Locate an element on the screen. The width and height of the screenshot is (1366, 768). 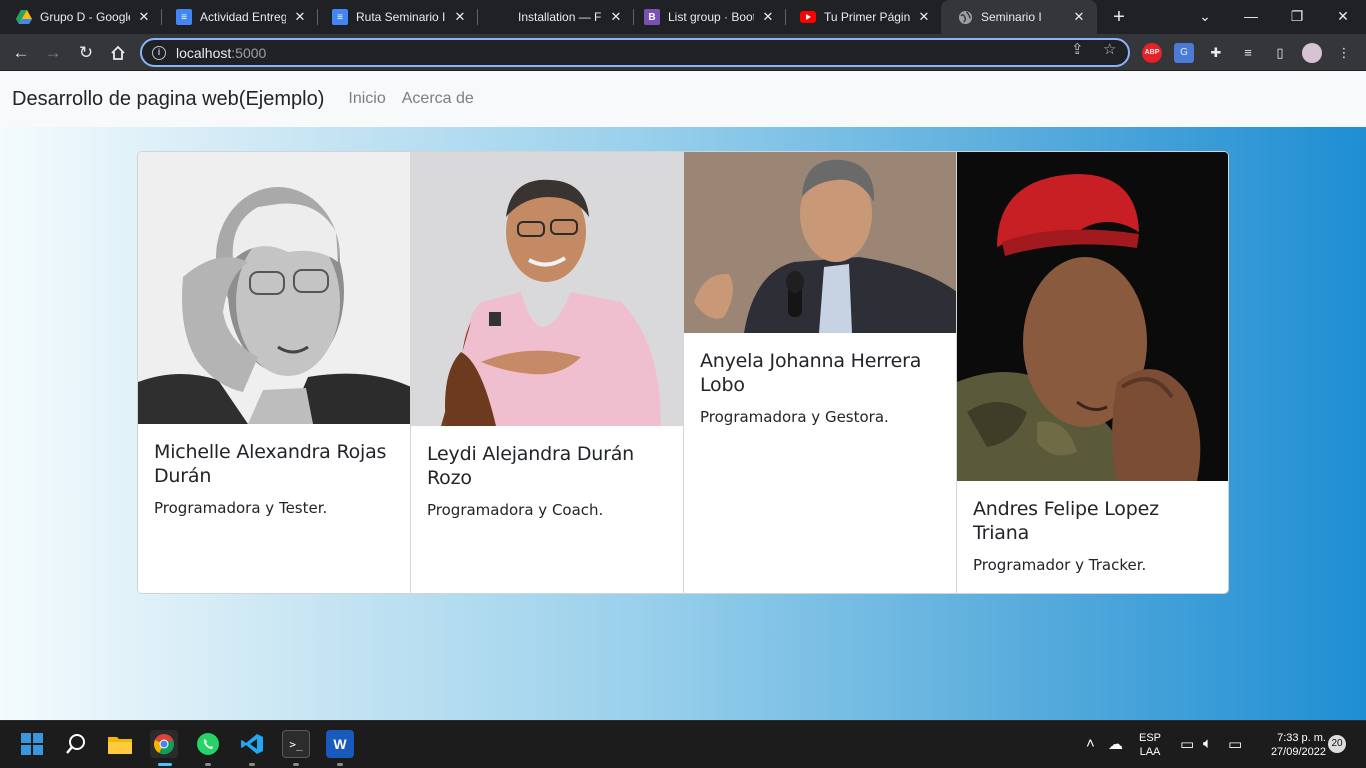
notification-badge: 20 is located at coordinates (1337, 744).